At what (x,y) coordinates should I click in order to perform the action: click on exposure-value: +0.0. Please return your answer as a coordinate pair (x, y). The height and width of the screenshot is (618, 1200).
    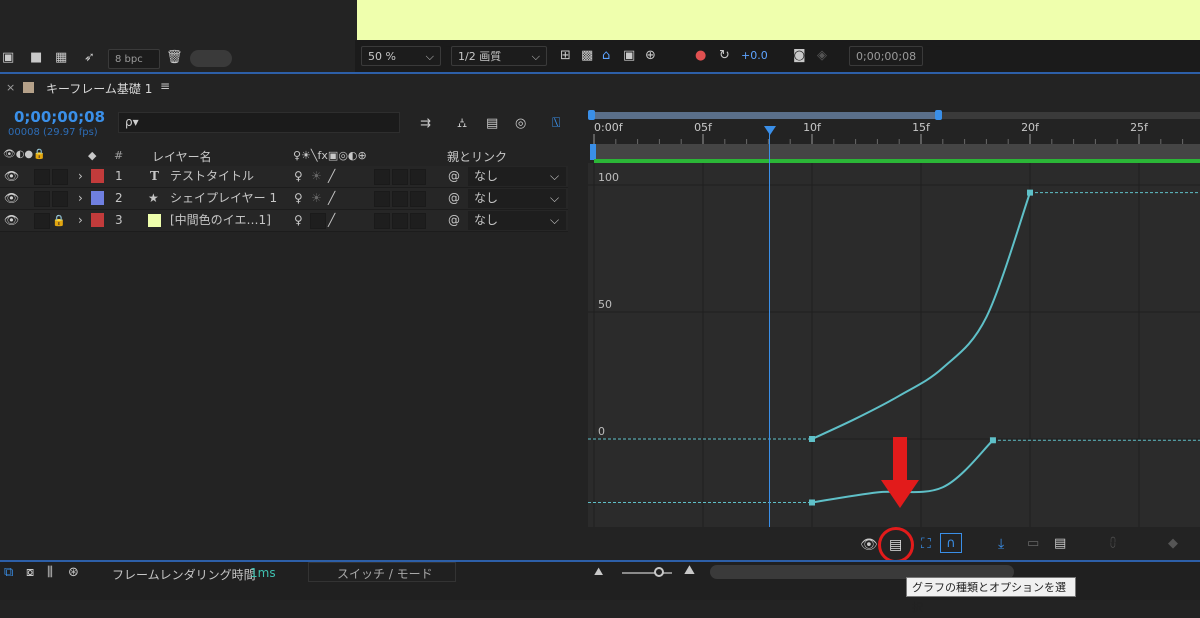
    Looking at the image, I should click on (754, 55).